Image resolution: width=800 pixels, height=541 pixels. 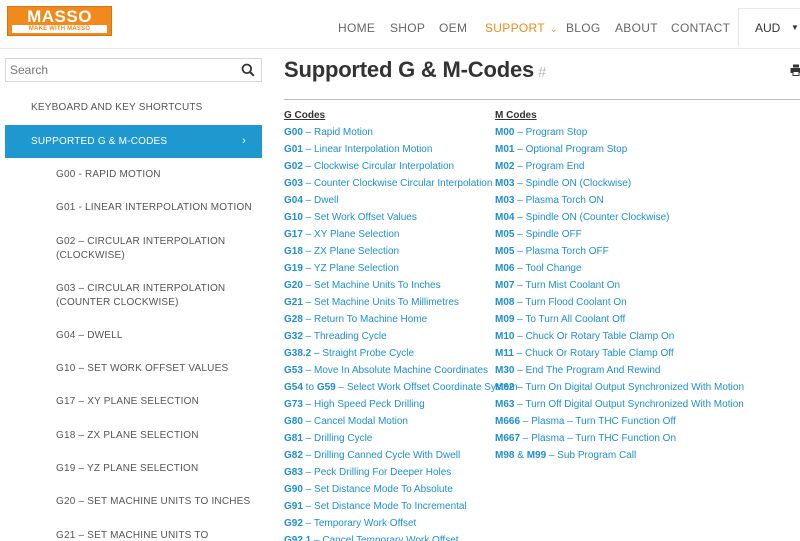 What do you see at coordinates (426, 387) in the screenshot?
I see `g-code-description: – Select Work Offset Coordinate System` at bounding box center [426, 387].